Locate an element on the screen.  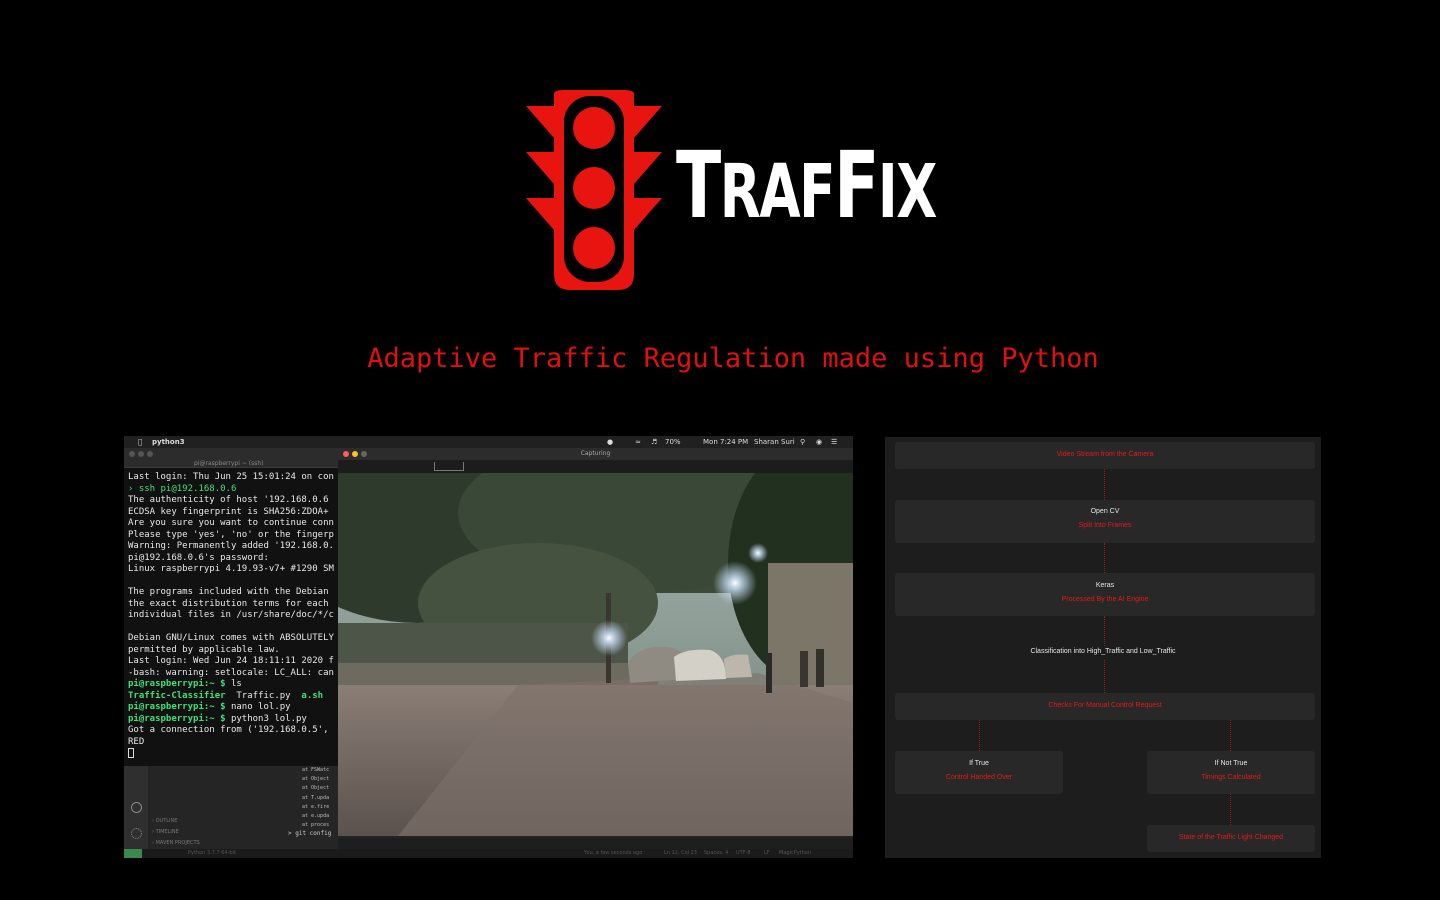
brand-wordmark: TRAFFIX is located at coordinates (806, 185).